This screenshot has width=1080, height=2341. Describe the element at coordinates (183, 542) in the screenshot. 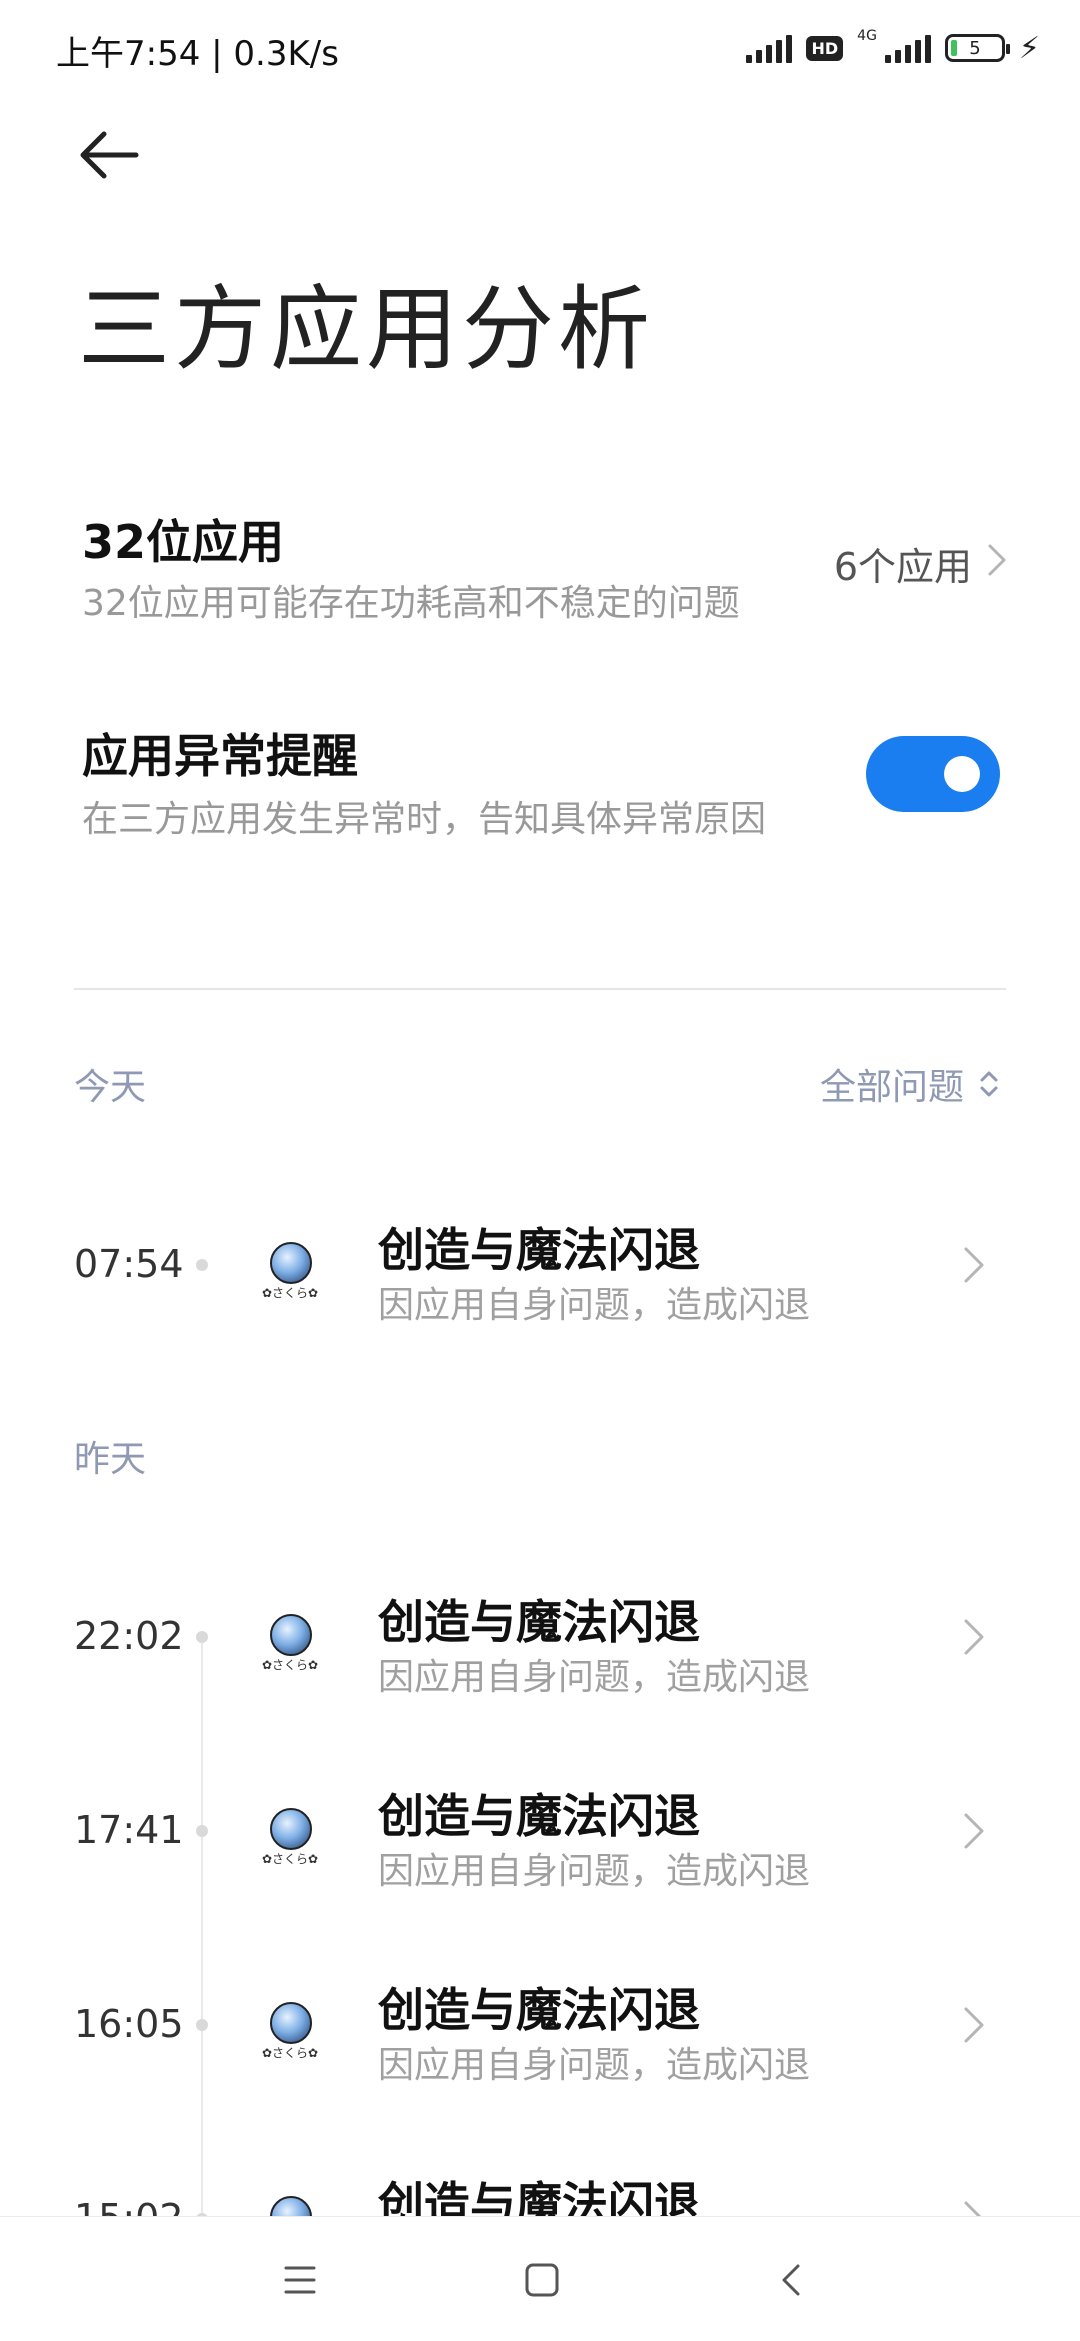

I see `apps32-title: 32位应用` at that location.